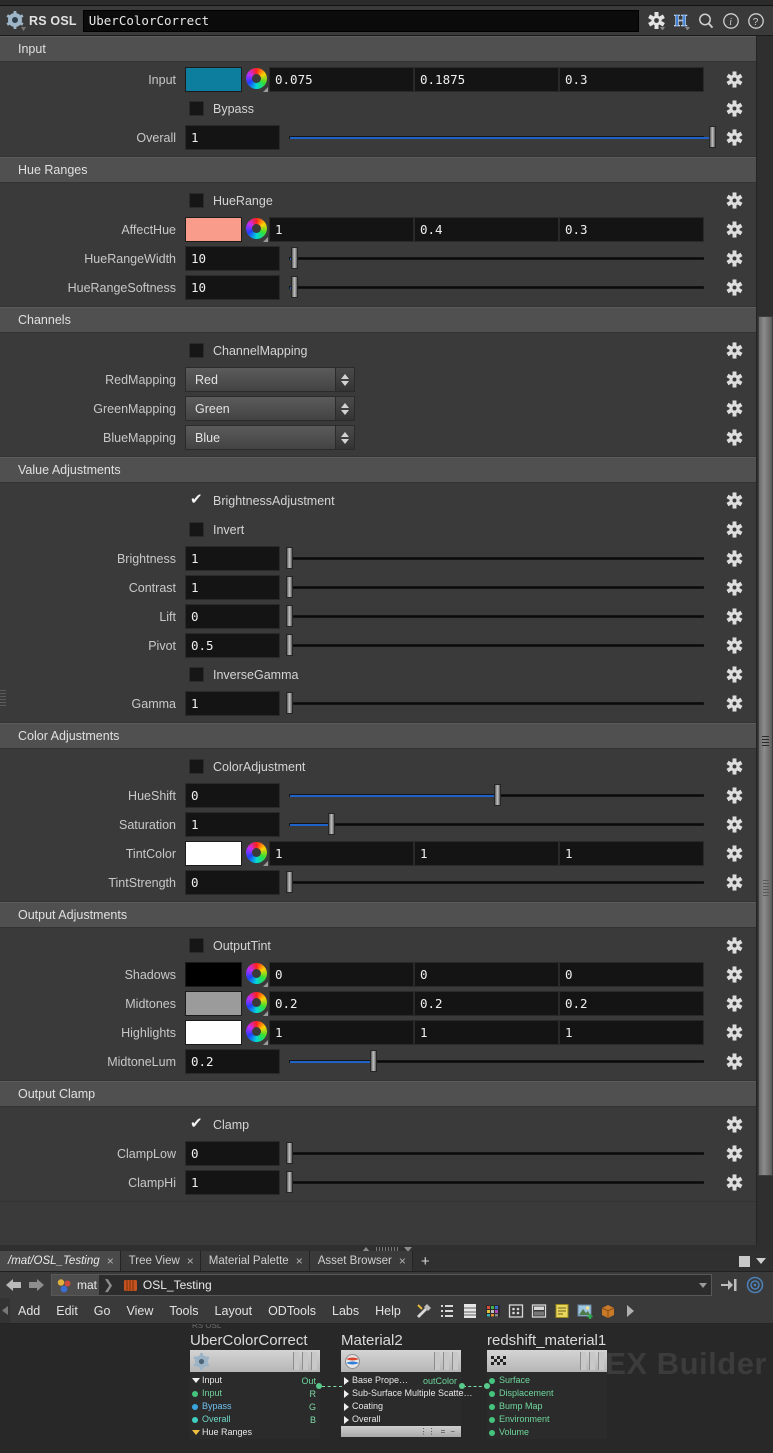  What do you see at coordinates (608, 1311) in the screenshot?
I see `box-icon` at bounding box center [608, 1311].